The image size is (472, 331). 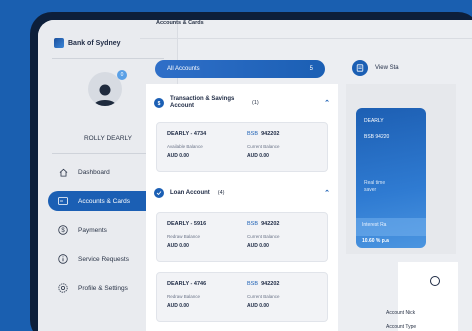 I want to click on sidebar-item-label: Profile & Settings, so click(x=103, y=288).